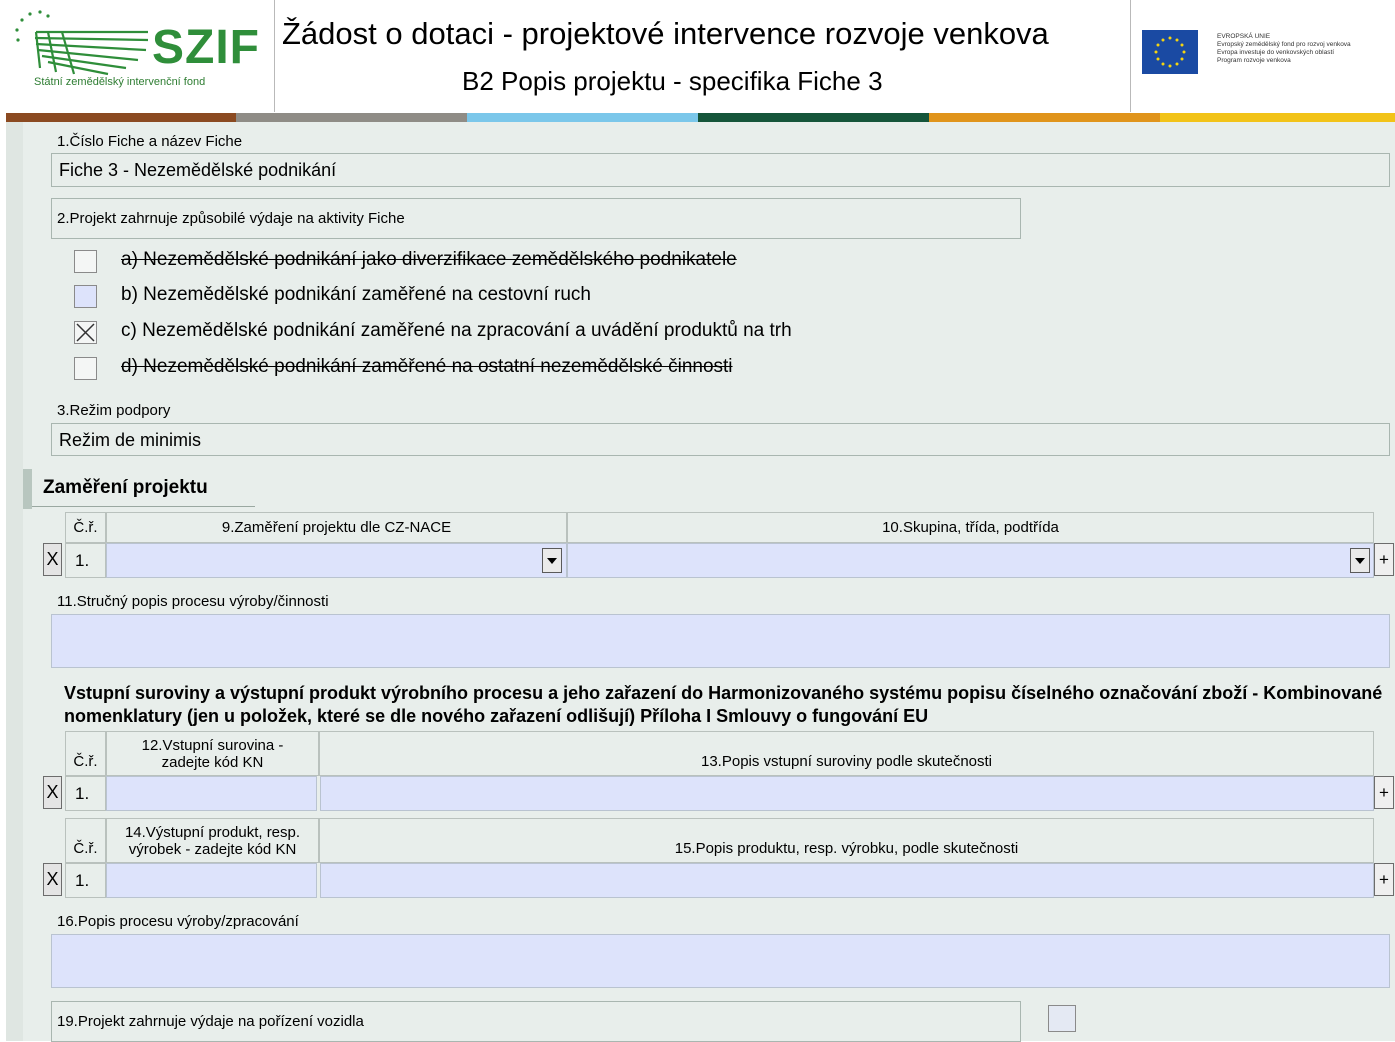 The height and width of the screenshot is (1042, 1395). Describe the element at coordinates (970, 527) in the screenshot. I see `col-group-class: 10.Skupina, třída, podtřída` at that location.